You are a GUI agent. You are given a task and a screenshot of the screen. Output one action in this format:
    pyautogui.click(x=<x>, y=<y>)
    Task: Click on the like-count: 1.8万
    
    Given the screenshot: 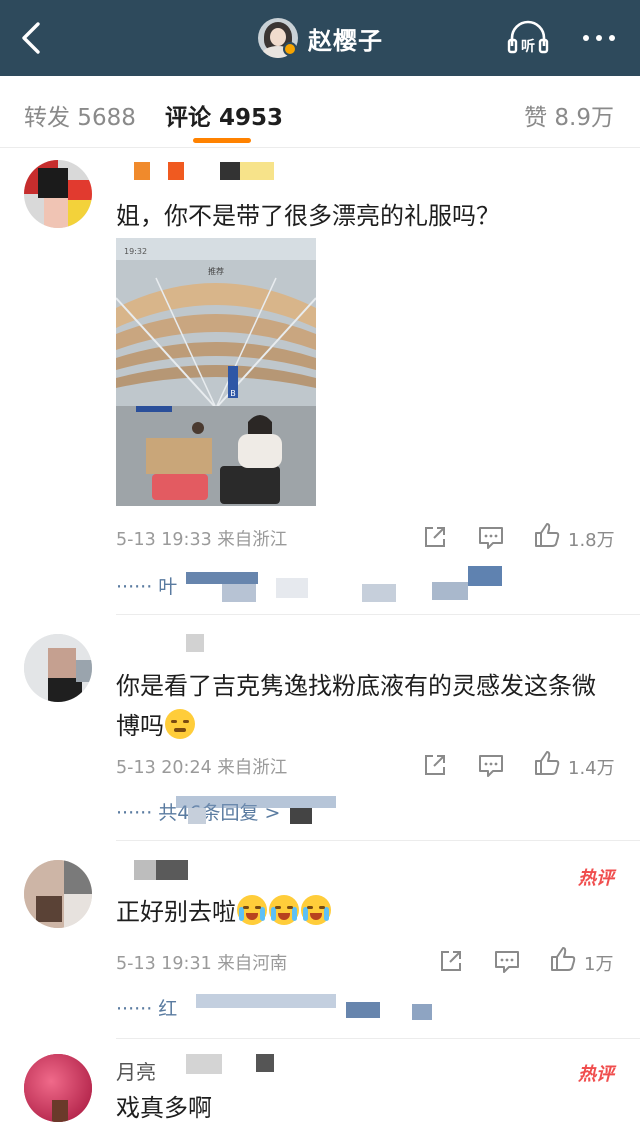 What is the action you would take?
    pyautogui.click(x=591, y=540)
    